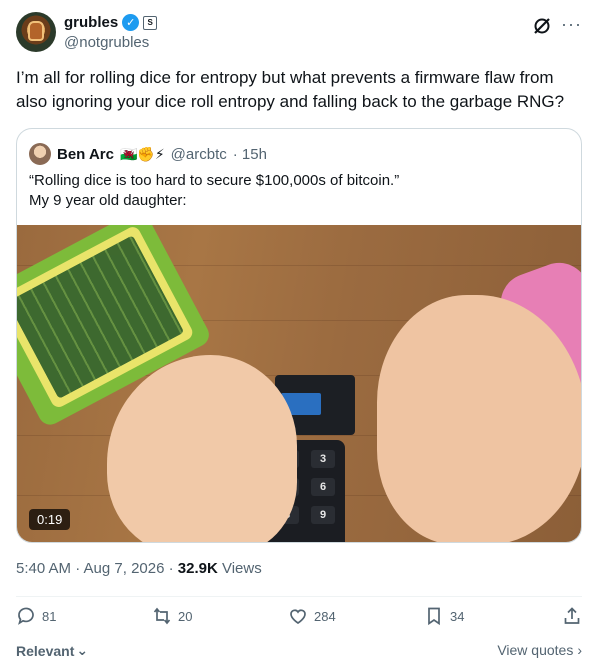  What do you see at coordinates (108, 200) in the screenshot?
I see `quoted-tweet-line-2: My 9 year old daughter:` at bounding box center [108, 200].